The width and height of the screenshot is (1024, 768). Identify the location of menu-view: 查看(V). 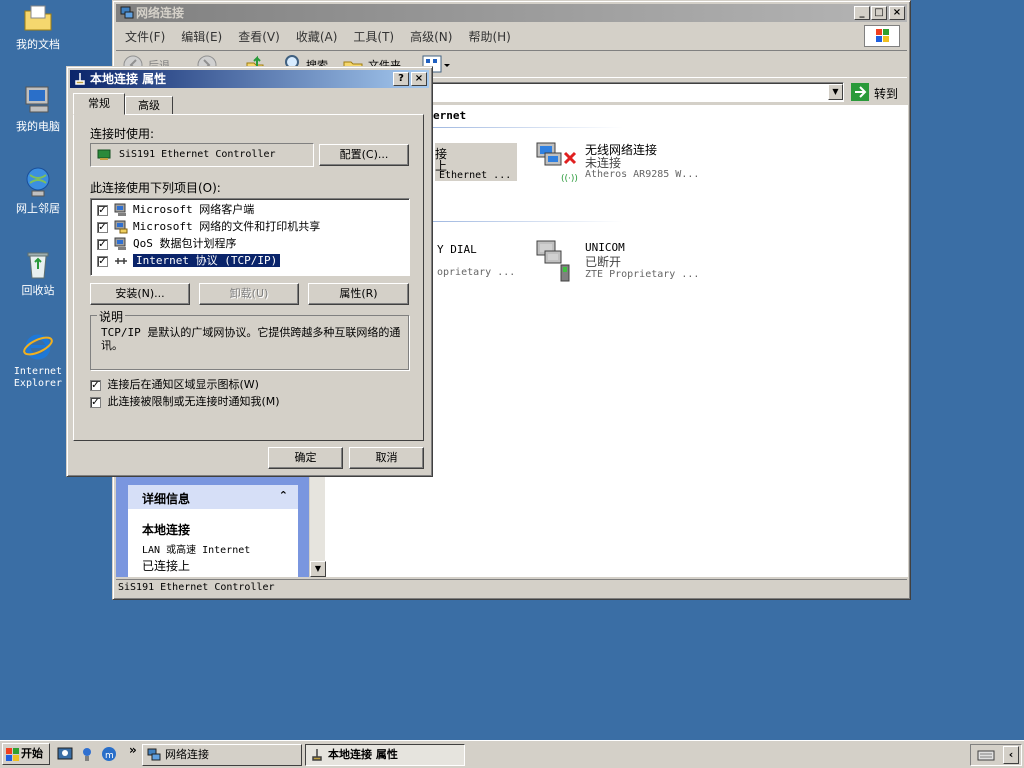
(259, 37).